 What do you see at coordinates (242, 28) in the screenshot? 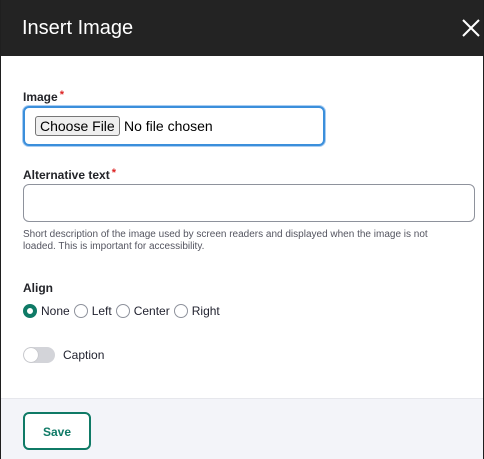
I see `dialog-titlebar: Insert Image` at bounding box center [242, 28].